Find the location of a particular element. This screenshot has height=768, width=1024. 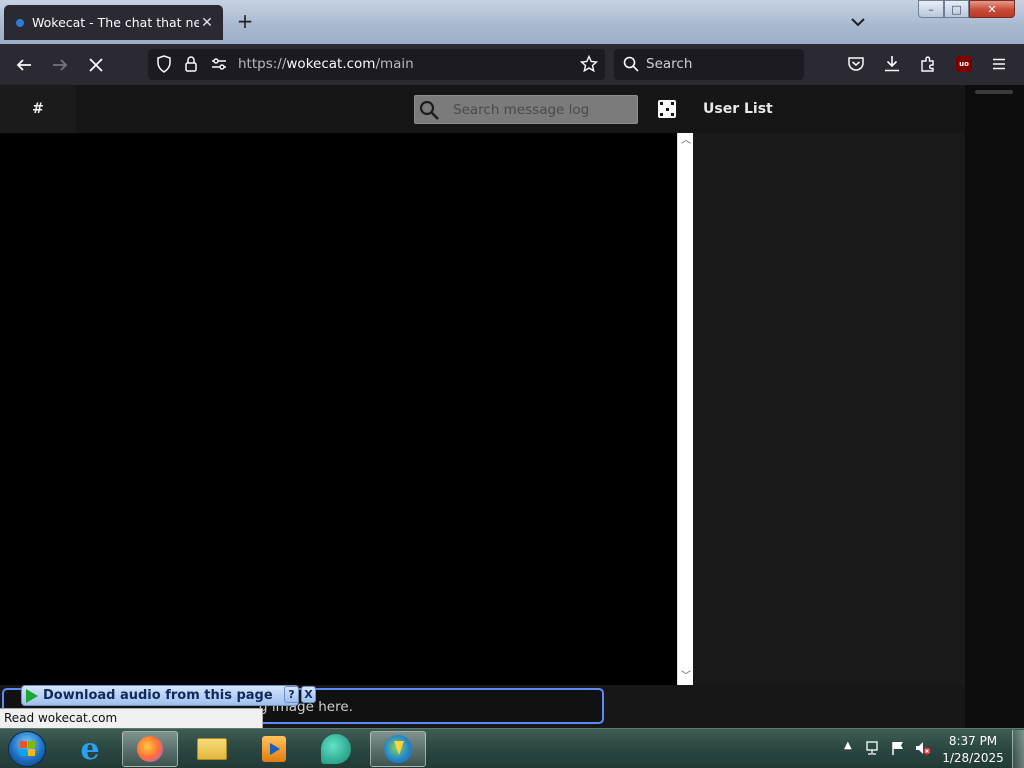

arrow-right-icon is located at coordinates (60, 65).